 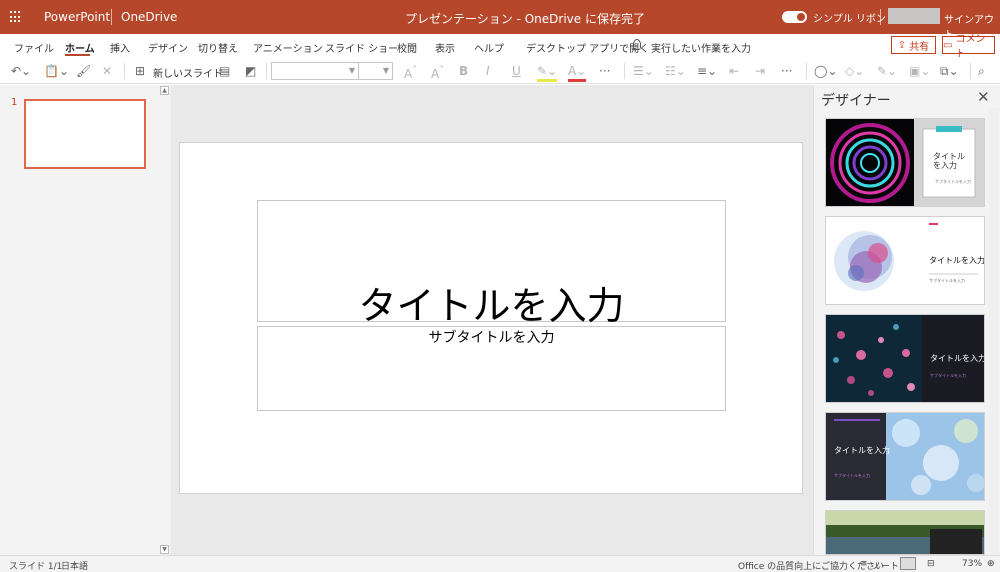 What do you see at coordinates (224, 71) in the screenshot?
I see `layout-icon: ▤` at bounding box center [224, 71].